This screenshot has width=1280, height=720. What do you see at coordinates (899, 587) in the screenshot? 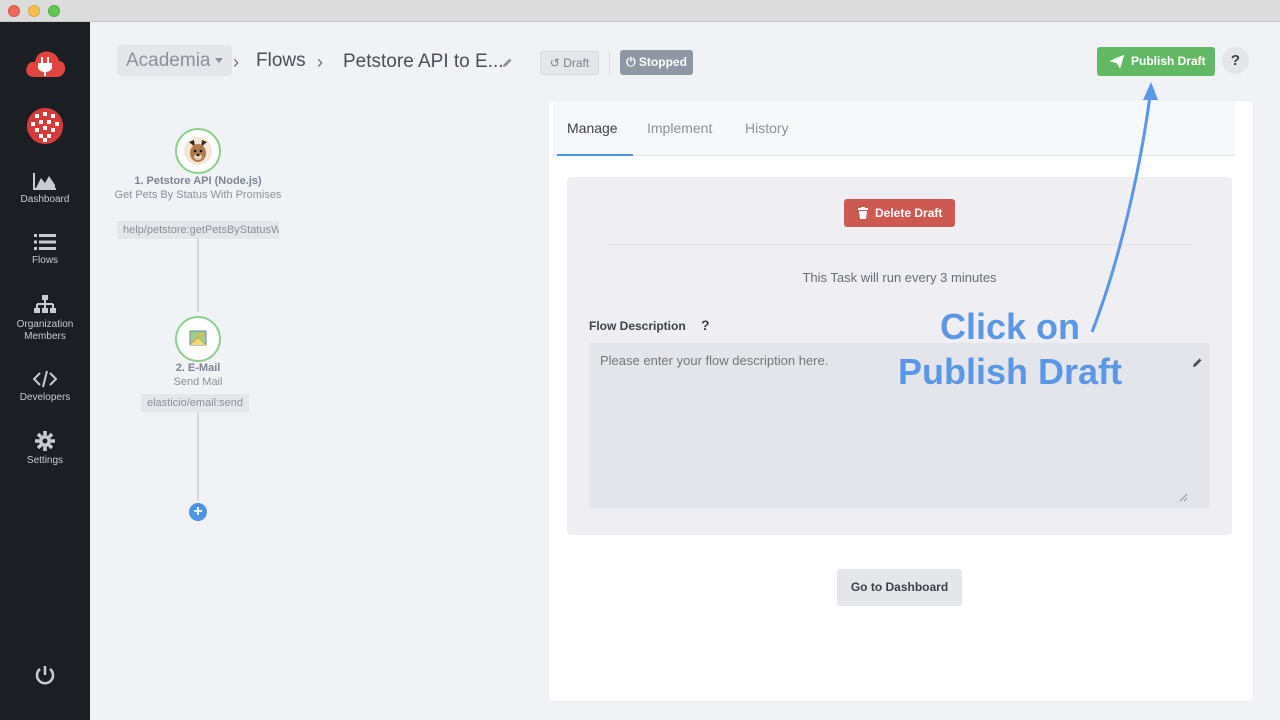
I see `go-to-dashboard-button: Go to Dashboard` at bounding box center [899, 587].